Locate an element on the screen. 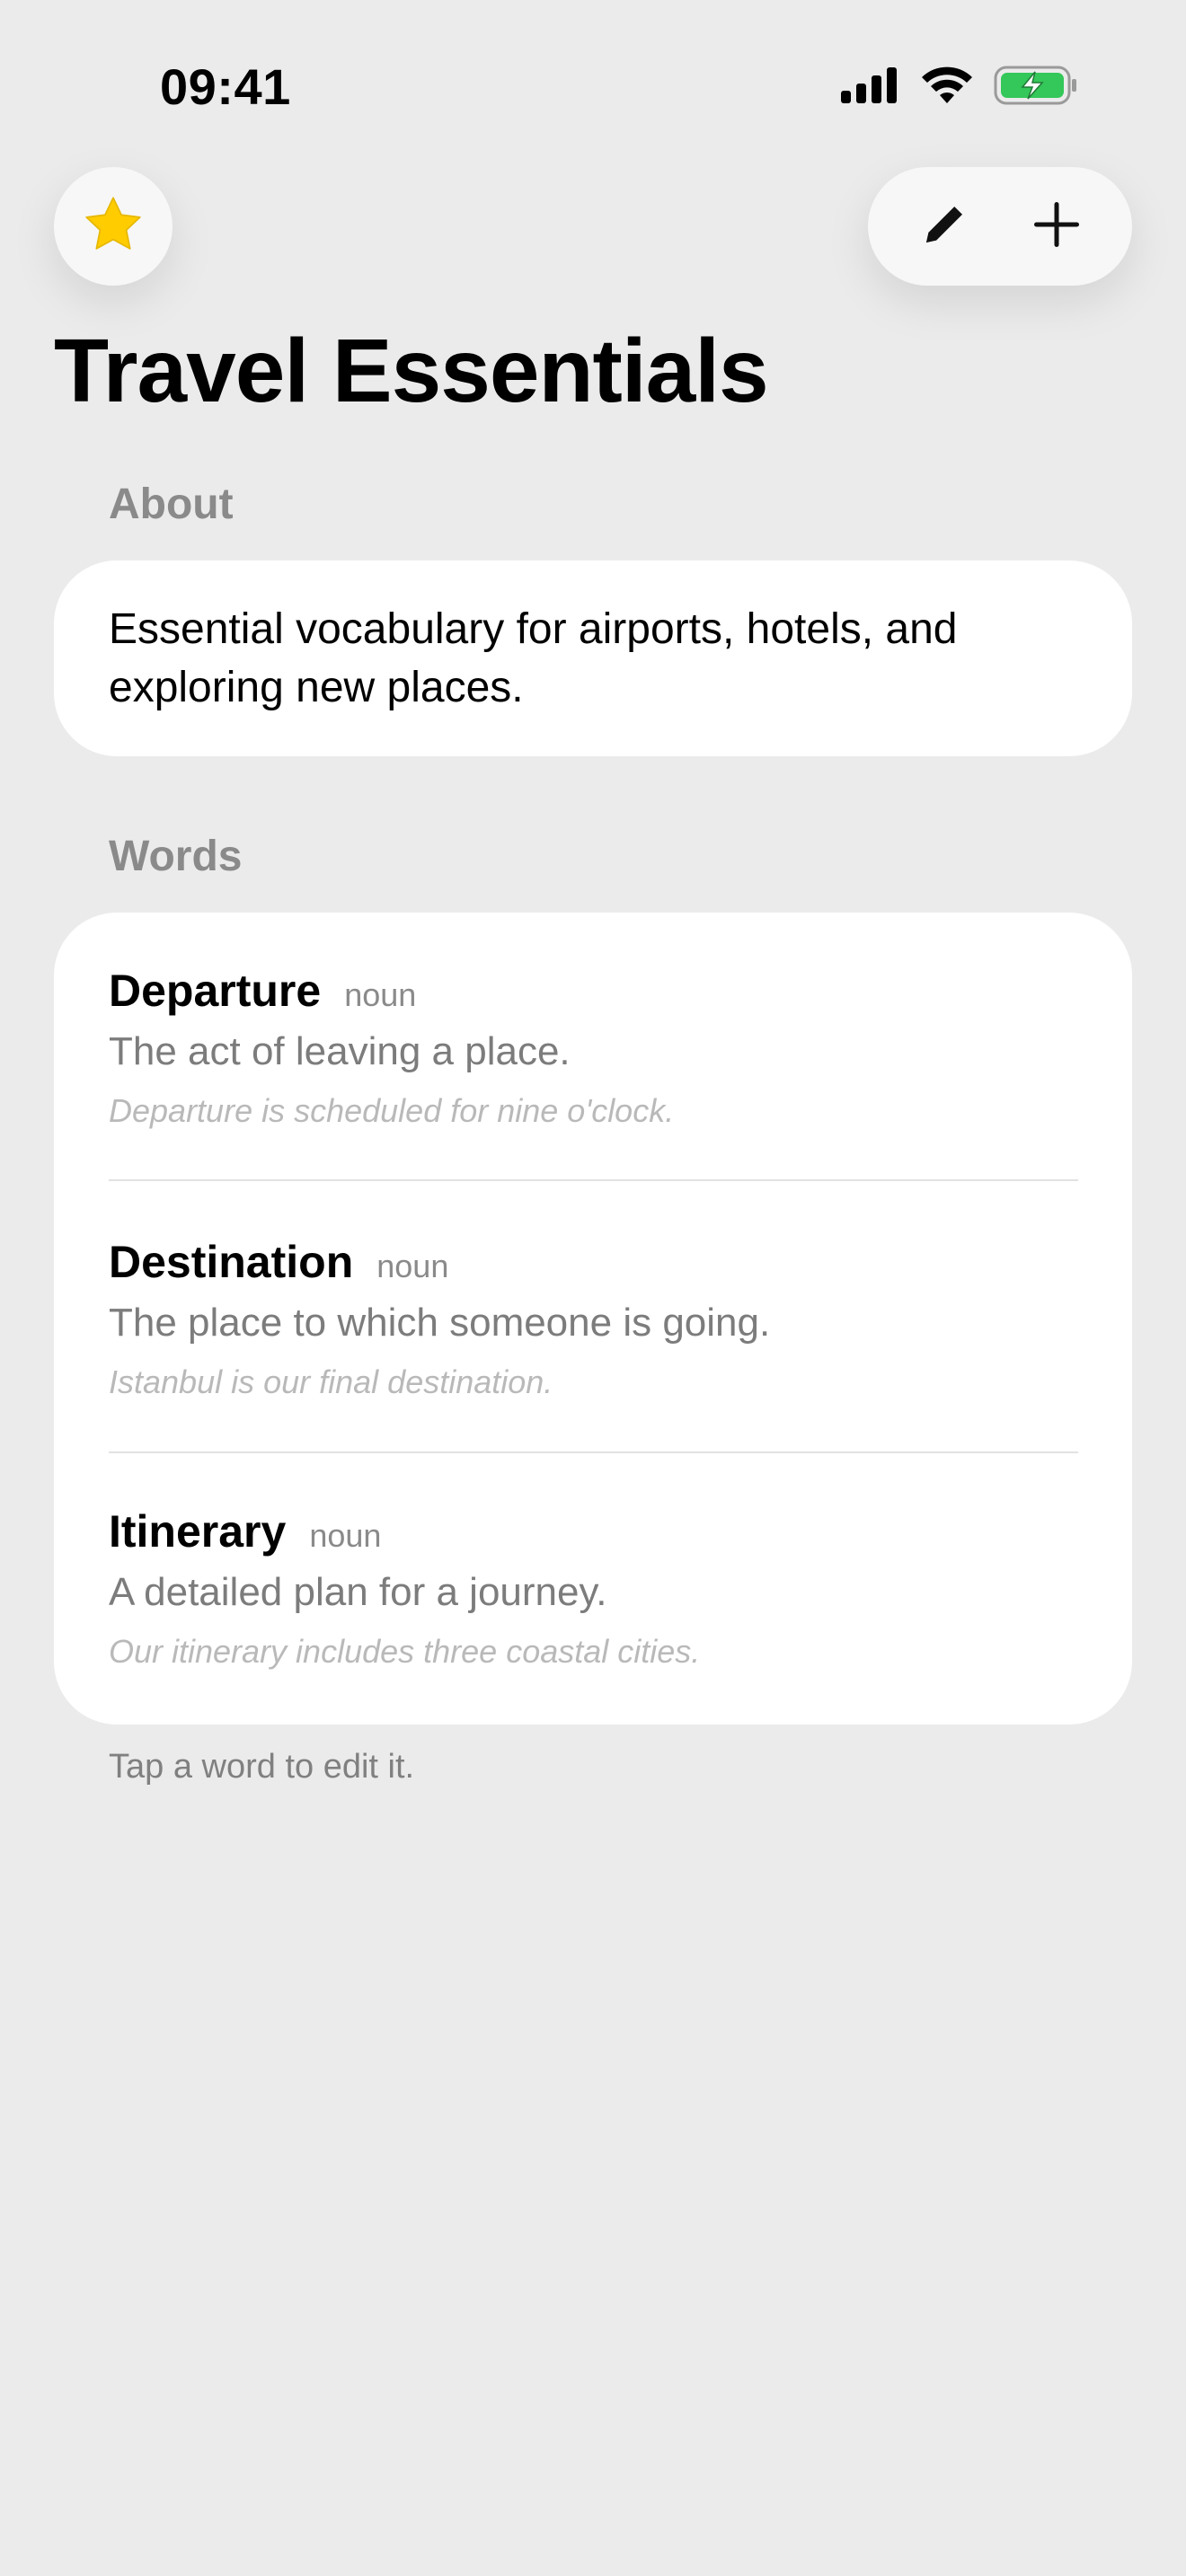 This screenshot has height=2576, width=1186. favorite-button is located at coordinates (113, 226).